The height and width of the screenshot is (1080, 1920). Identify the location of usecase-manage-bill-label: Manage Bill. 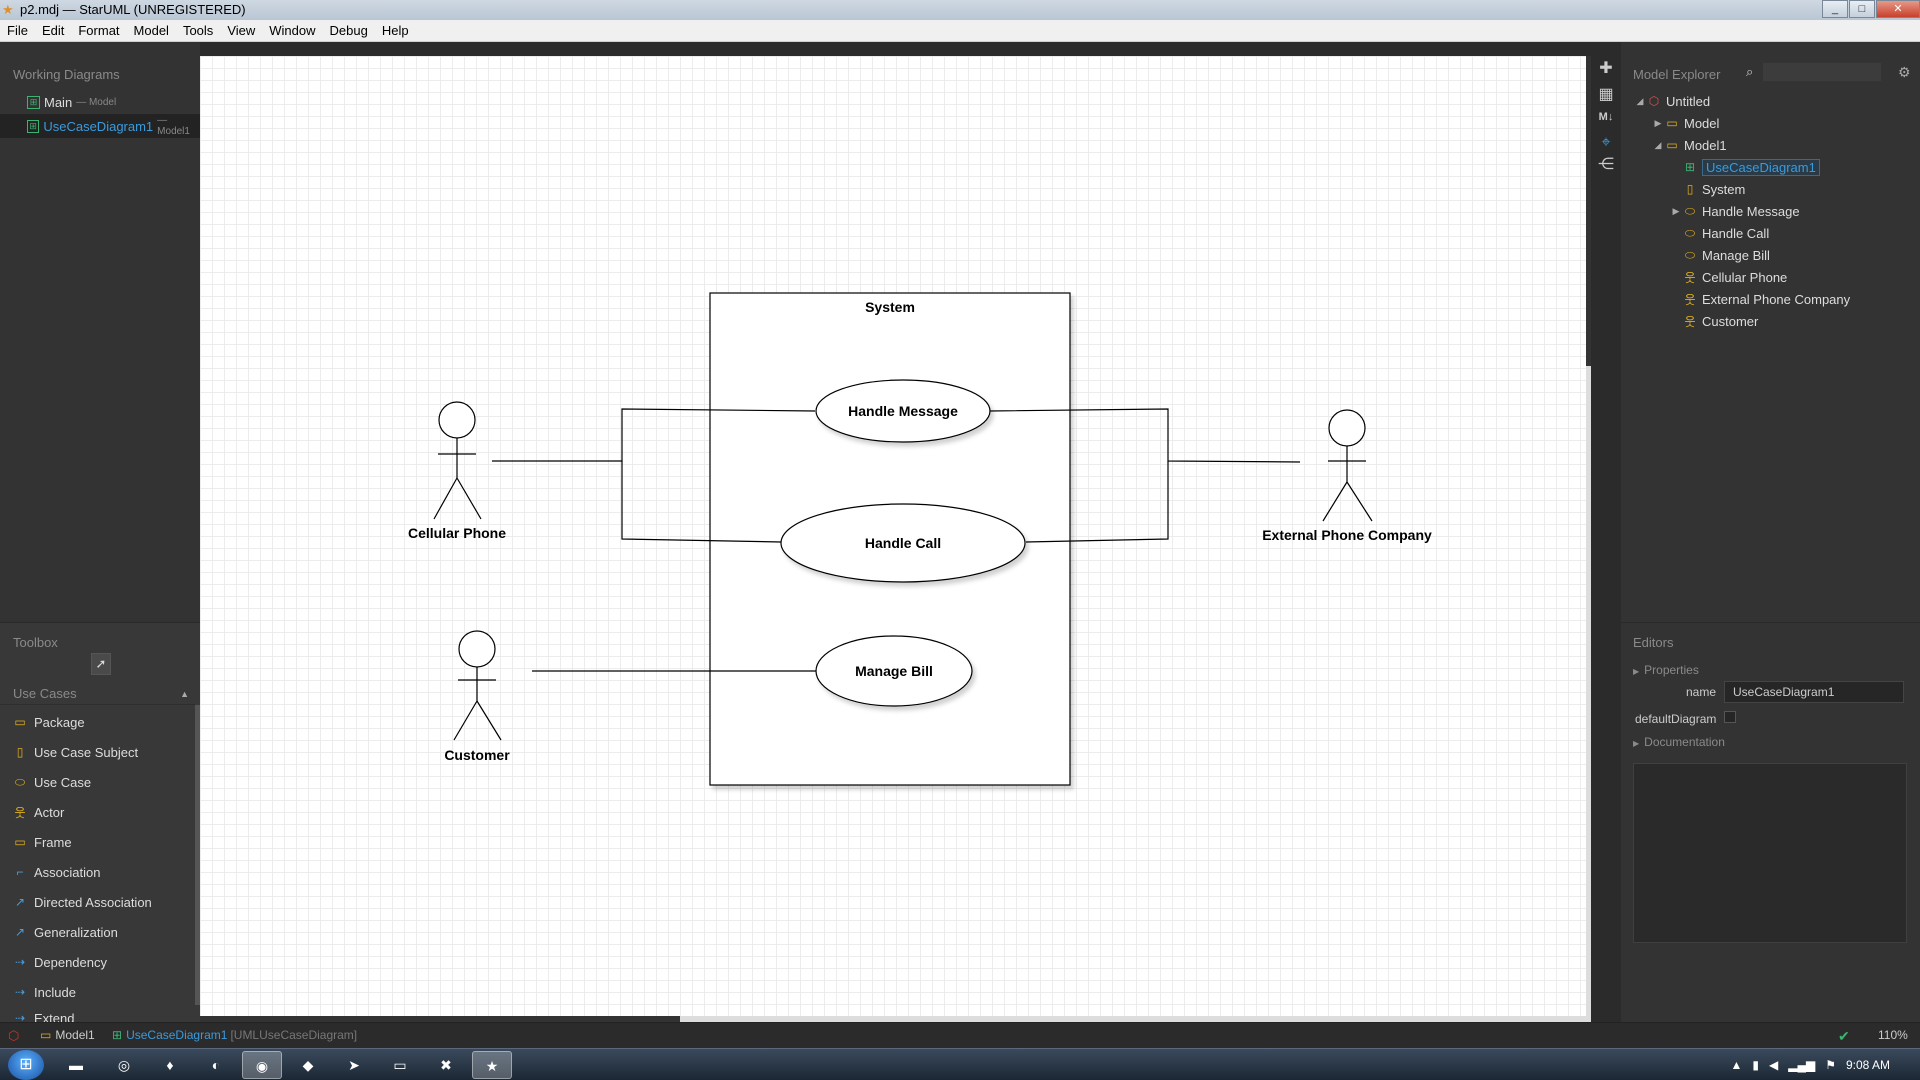
(894, 671).